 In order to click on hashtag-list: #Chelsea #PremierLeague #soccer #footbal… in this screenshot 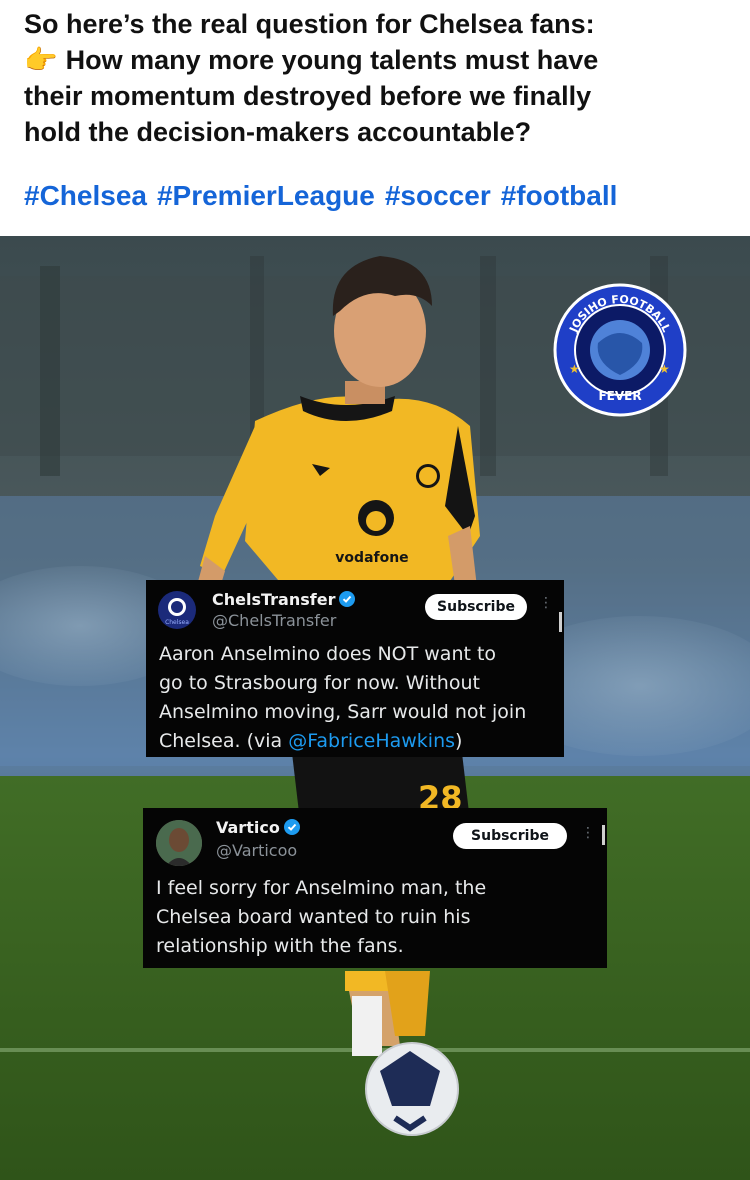, I will do `click(374, 196)`.